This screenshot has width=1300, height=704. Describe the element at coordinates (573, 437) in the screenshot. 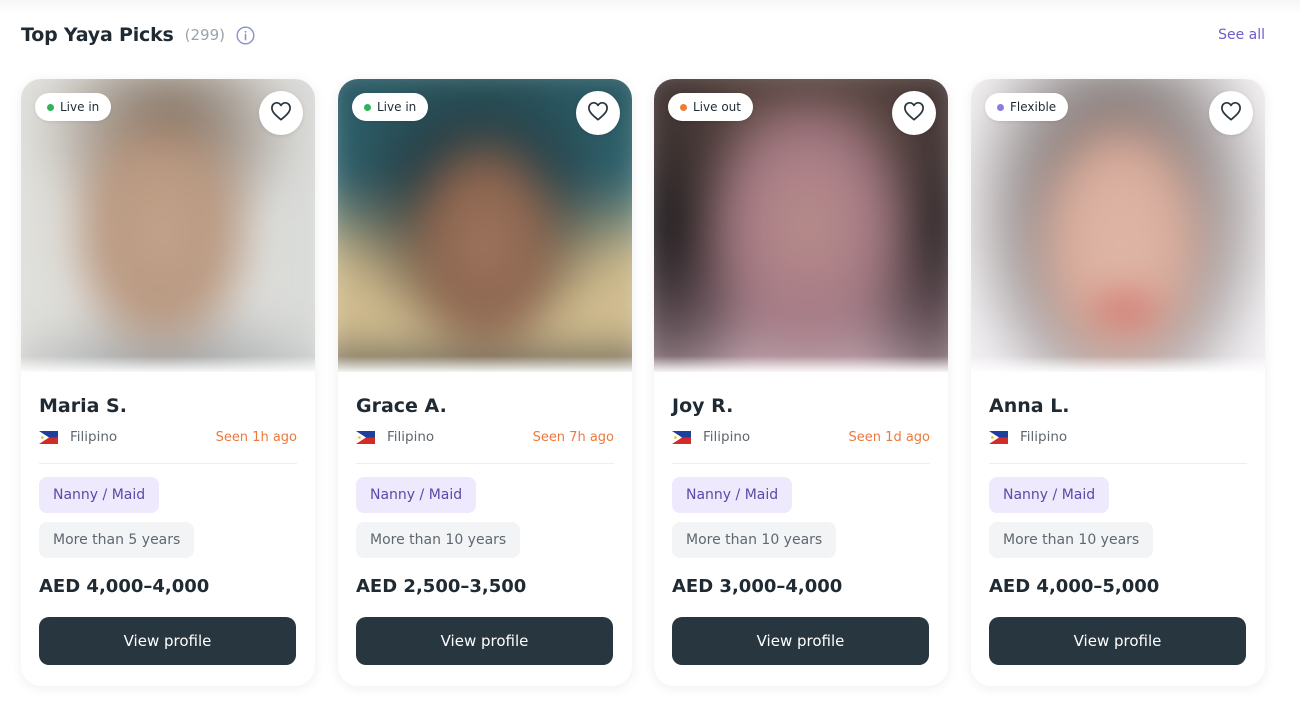

I see `last-seen: Seen 7h ago` at that location.